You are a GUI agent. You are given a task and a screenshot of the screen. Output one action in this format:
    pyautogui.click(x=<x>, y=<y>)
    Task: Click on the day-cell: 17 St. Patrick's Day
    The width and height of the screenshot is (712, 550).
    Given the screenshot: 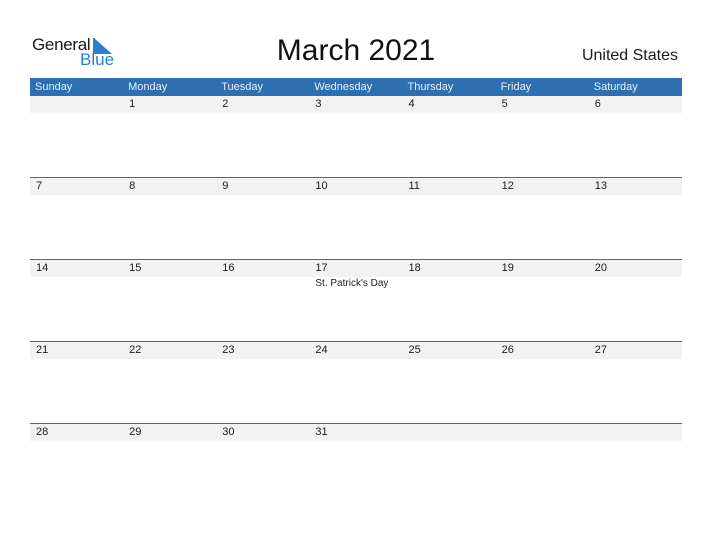 What is the action you would take?
    pyautogui.click(x=355, y=300)
    